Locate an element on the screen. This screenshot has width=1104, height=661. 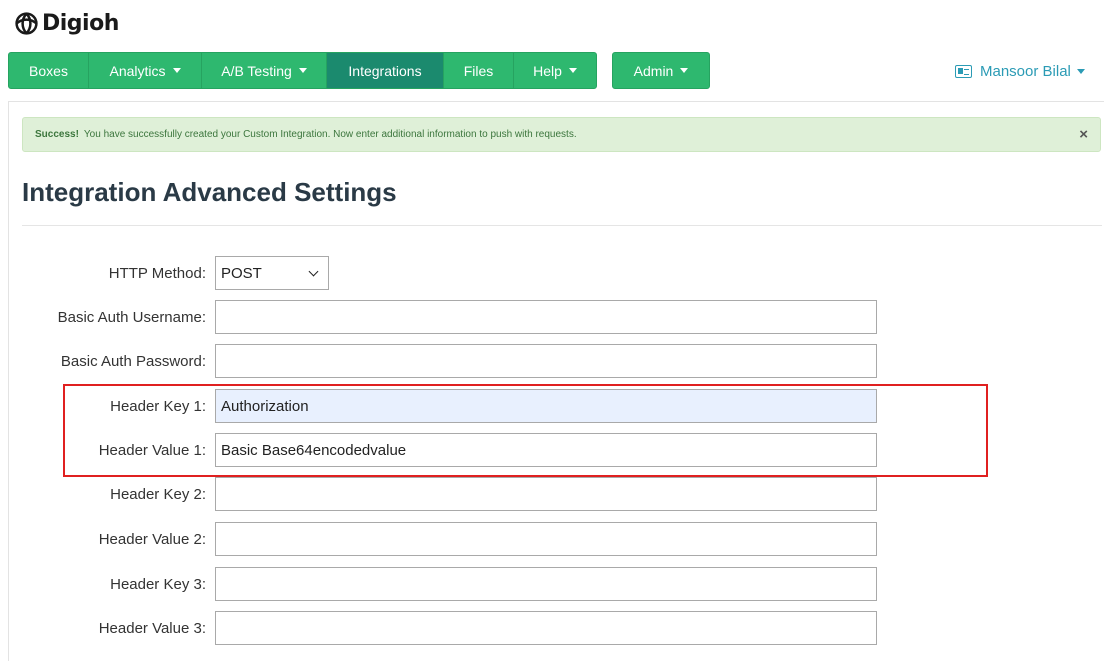
nav-item-label: Admin is located at coordinates (653, 70).